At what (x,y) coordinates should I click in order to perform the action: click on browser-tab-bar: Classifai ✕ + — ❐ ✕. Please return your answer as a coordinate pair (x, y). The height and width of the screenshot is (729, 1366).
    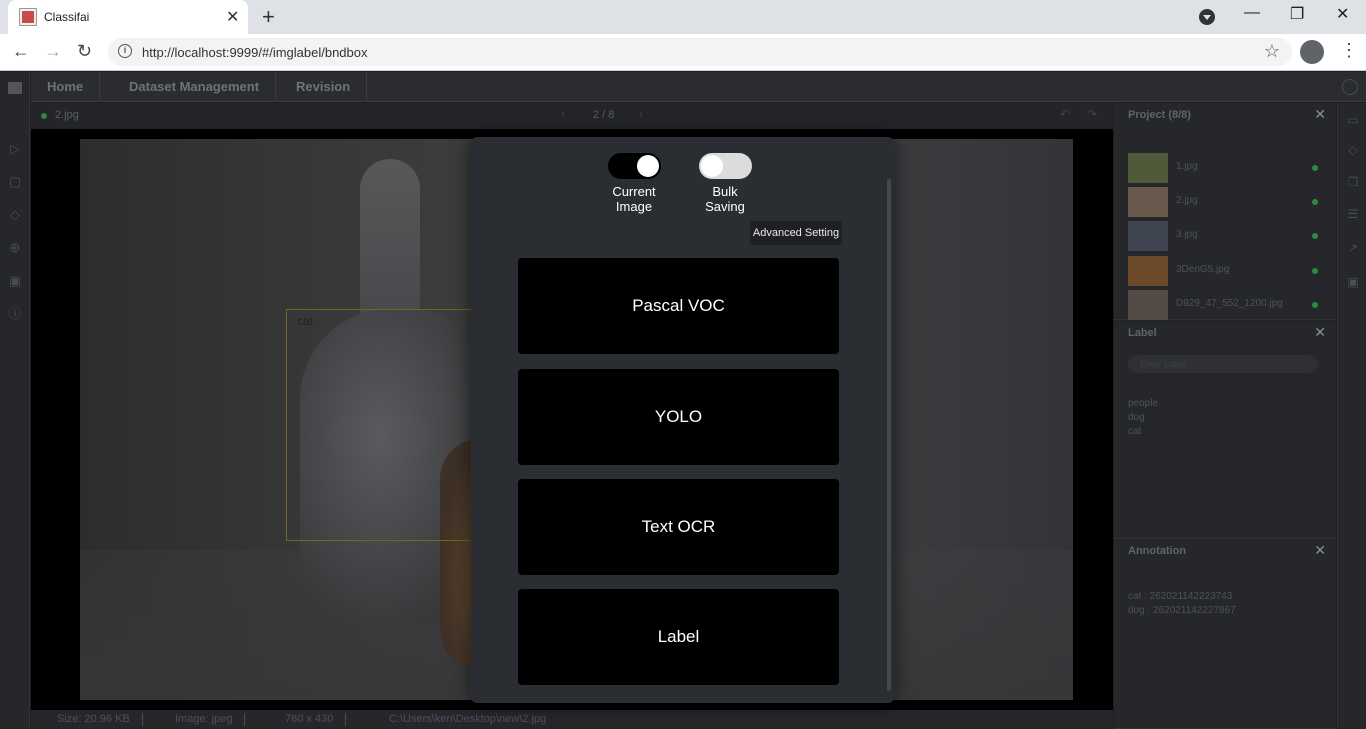
    Looking at the image, I should click on (683, 17).